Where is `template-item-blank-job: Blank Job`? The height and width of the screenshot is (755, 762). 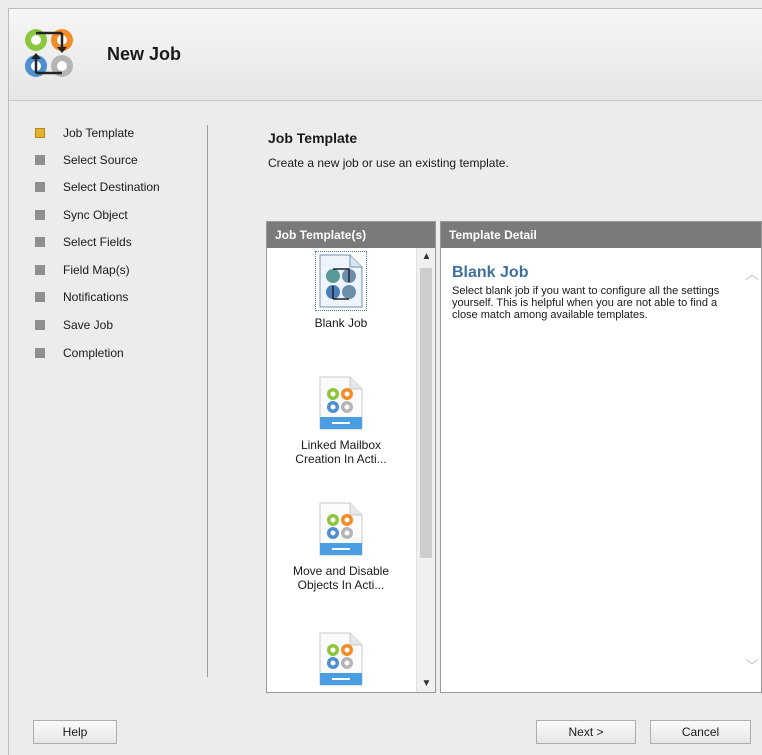 template-item-blank-job: Blank Job is located at coordinates (341, 290).